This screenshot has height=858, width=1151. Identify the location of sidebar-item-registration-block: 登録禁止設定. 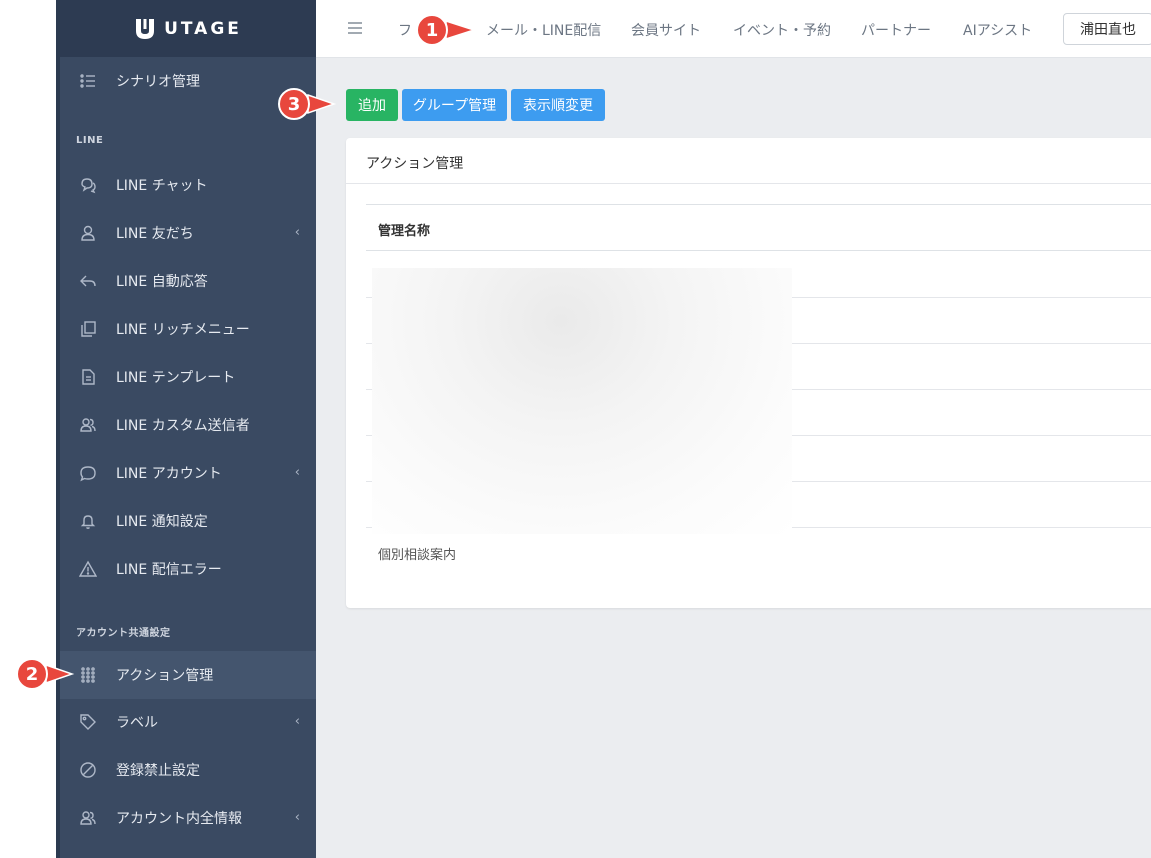
(188, 770).